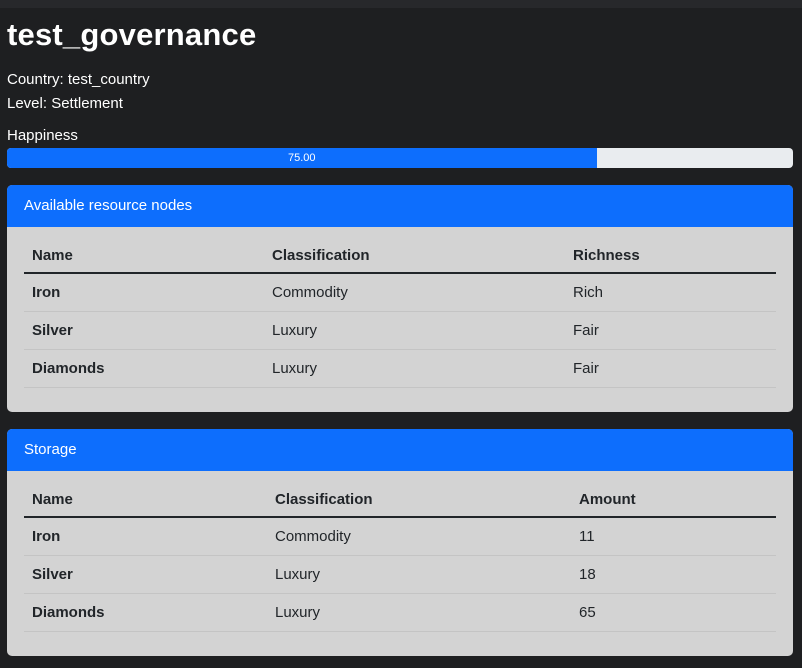 The height and width of the screenshot is (668, 802). Describe the element at coordinates (673, 500) in the screenshot. I see `column-header-amount: Amount` at that location.